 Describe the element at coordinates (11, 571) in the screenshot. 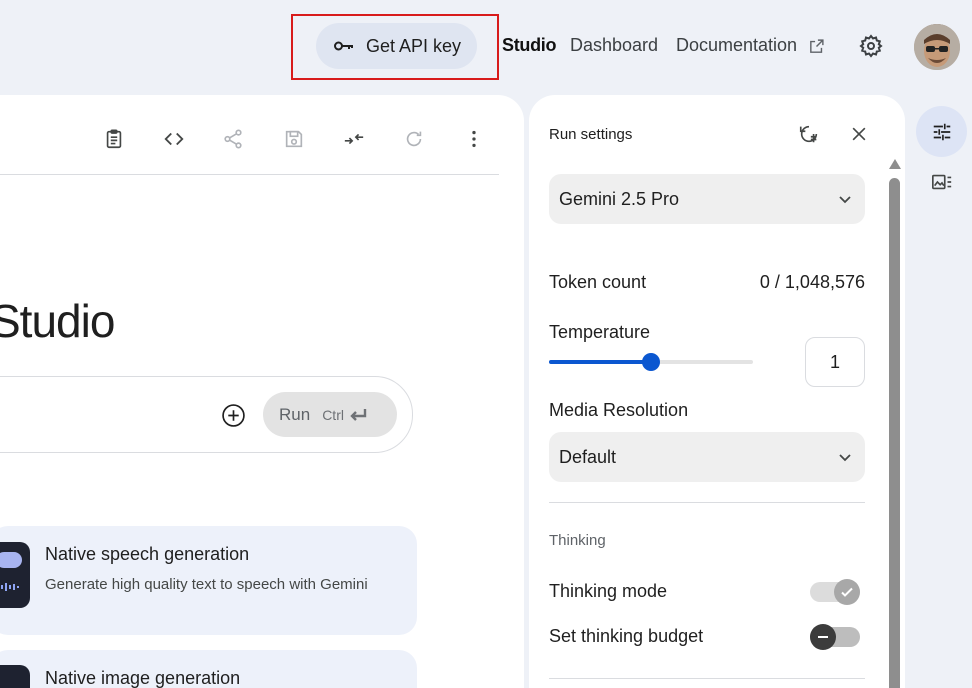

I see `waveform-icon` at that location.